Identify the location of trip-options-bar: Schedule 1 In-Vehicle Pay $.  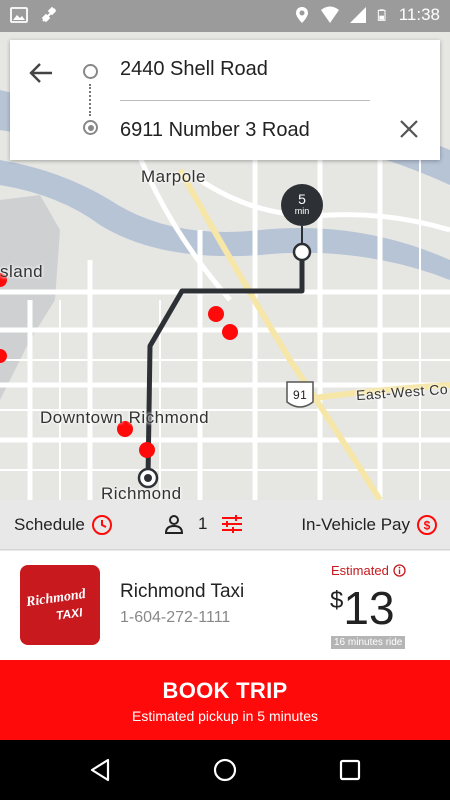
(225, 525).